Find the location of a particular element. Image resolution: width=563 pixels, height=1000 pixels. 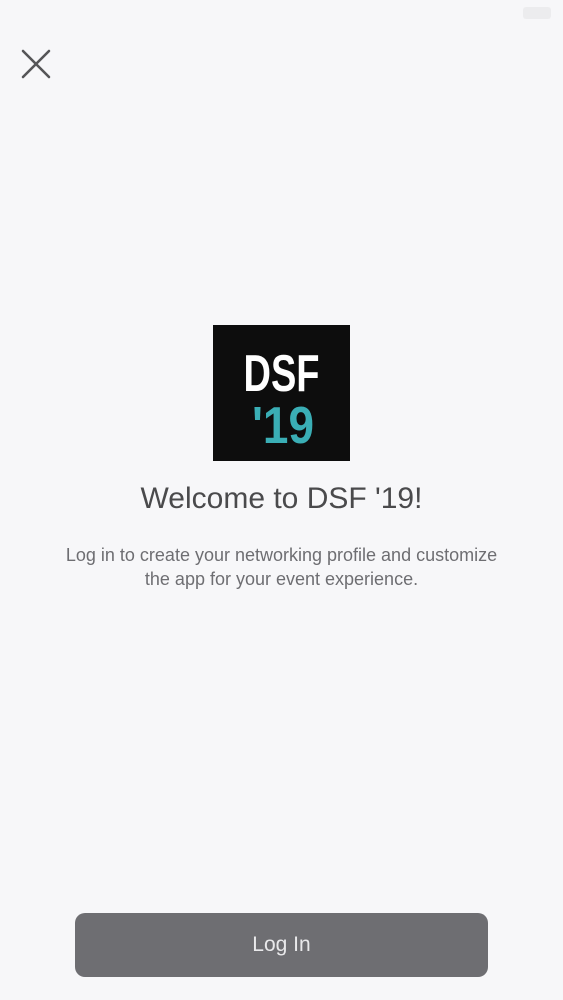

welcome-title: Welcome to DSF '19! is located at coordinates (281, 498).